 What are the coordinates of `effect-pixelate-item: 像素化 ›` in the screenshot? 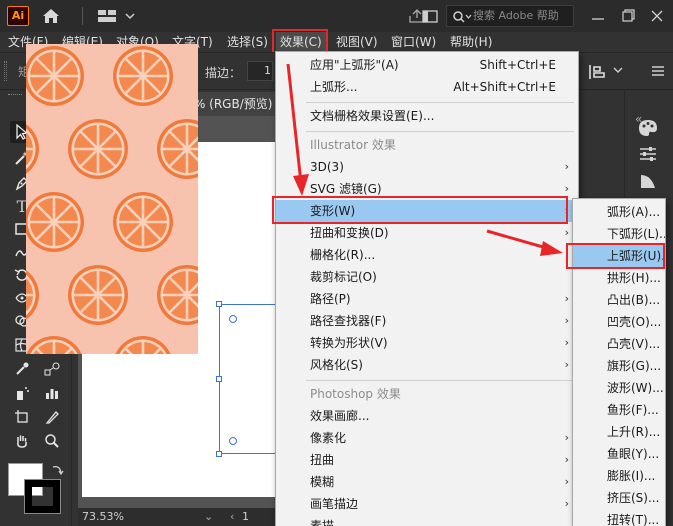 It's located at (427, 438).